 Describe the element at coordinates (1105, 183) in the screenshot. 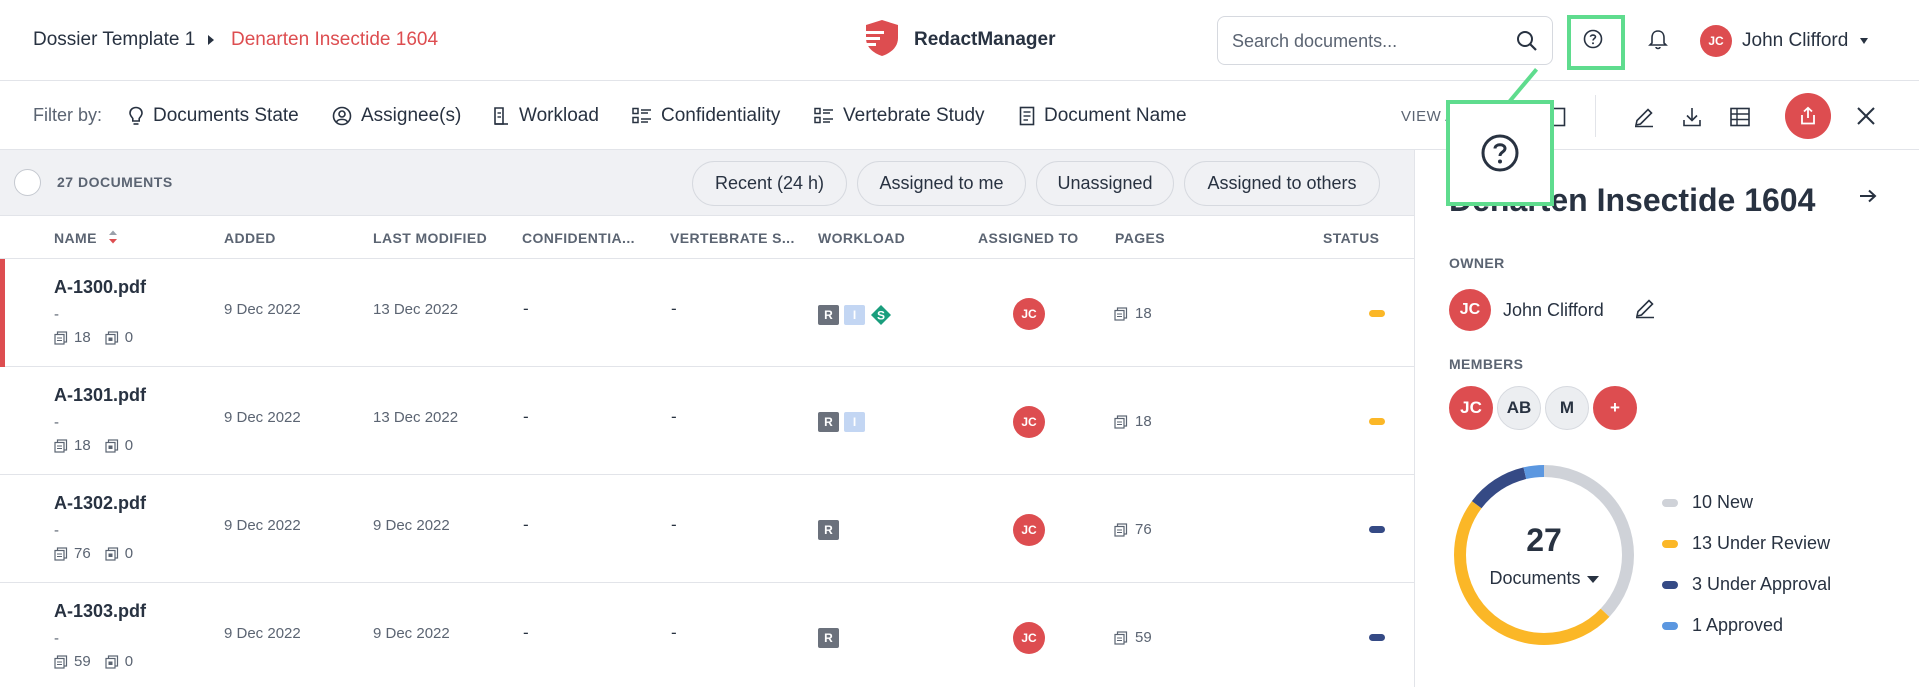

I see `chip-unassigned: Unassigned` at that location.